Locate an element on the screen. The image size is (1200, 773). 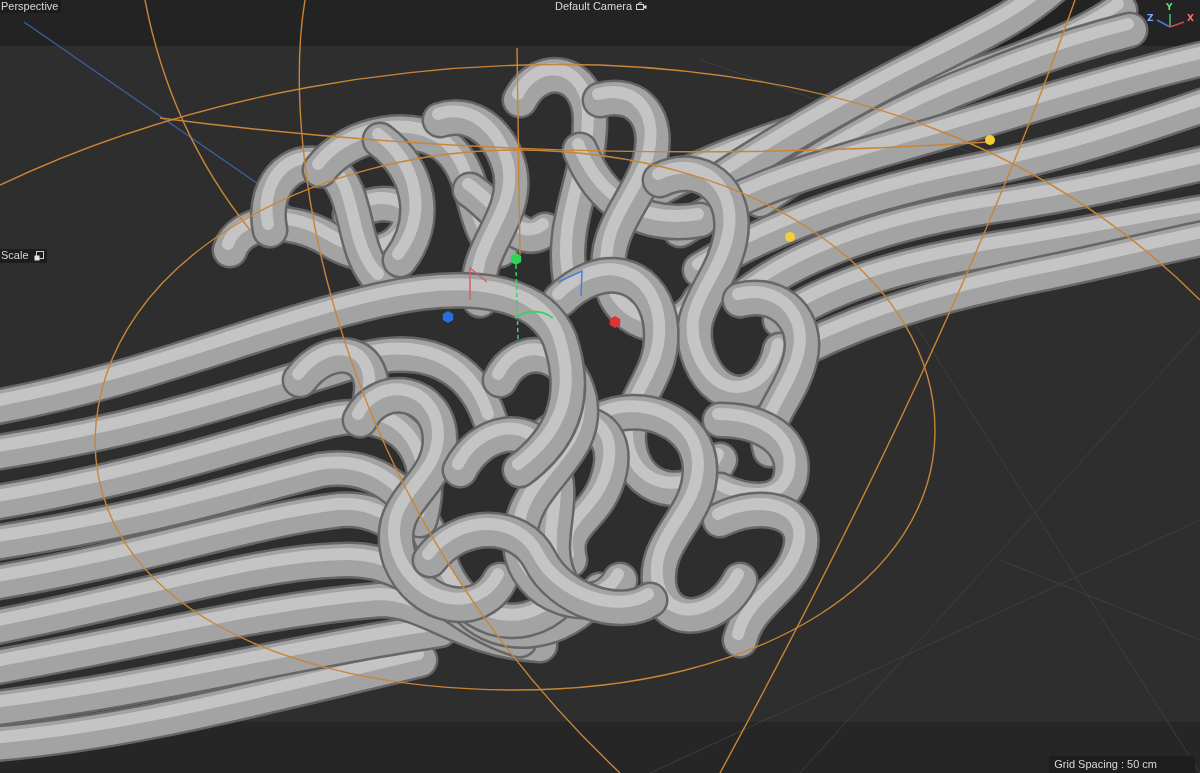
axis-label: X is located at coordinates (1190, 18).